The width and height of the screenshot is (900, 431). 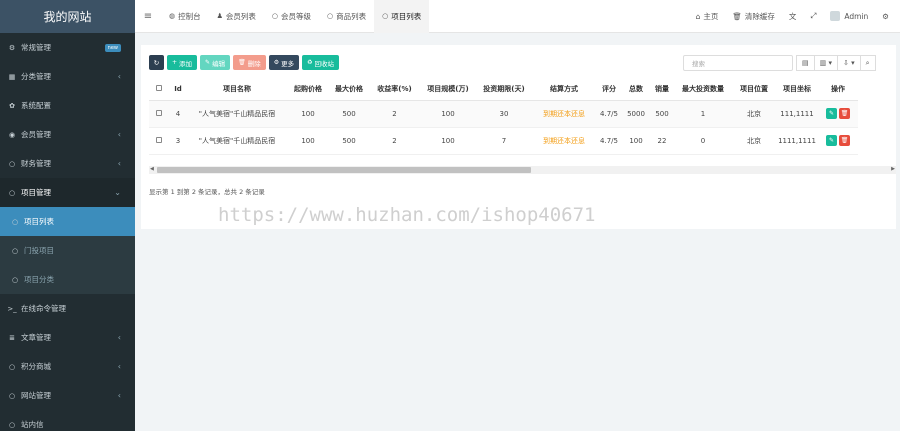 I want to click on sidebar-item-label: 网站管理, so click(x=36, y=395).